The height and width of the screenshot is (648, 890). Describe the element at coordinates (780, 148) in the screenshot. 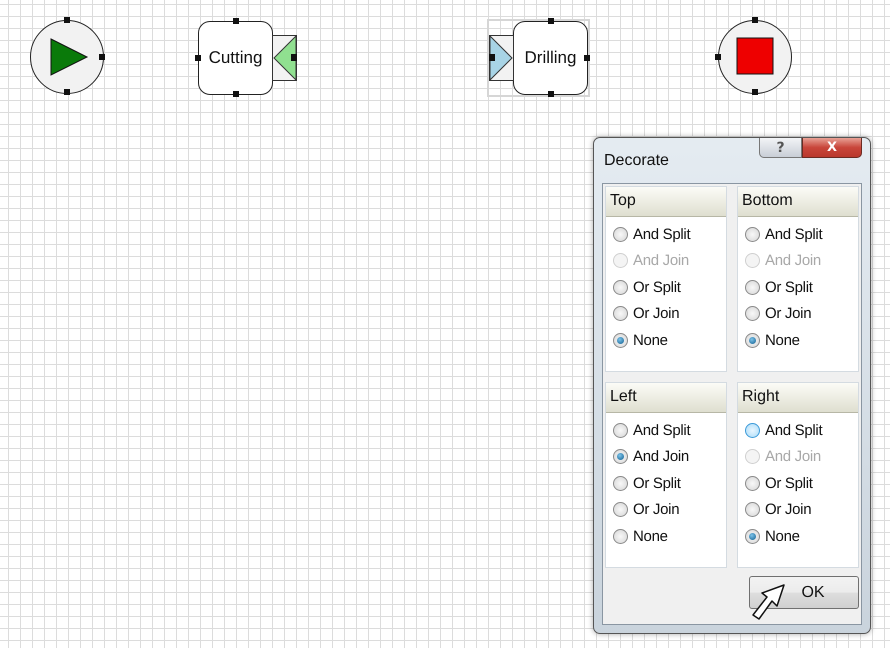

I see `help-button: ?` at that location.